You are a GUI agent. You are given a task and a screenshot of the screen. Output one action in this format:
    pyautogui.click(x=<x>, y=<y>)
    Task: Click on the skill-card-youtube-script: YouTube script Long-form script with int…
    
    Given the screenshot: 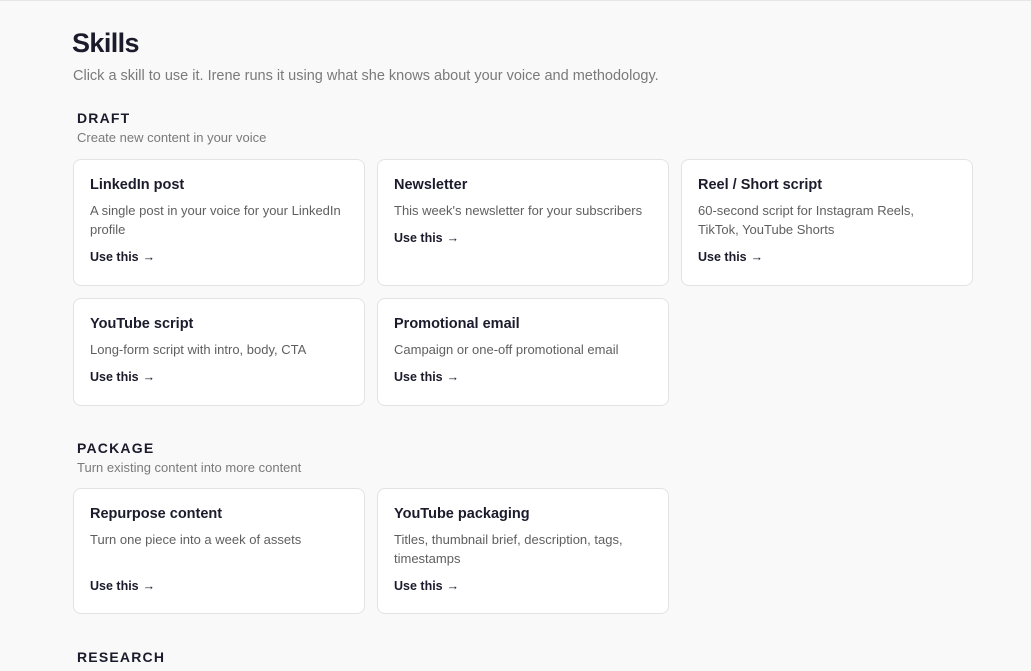 What is the action you would take?
    pyautogui.click(x=219, y=352)
    